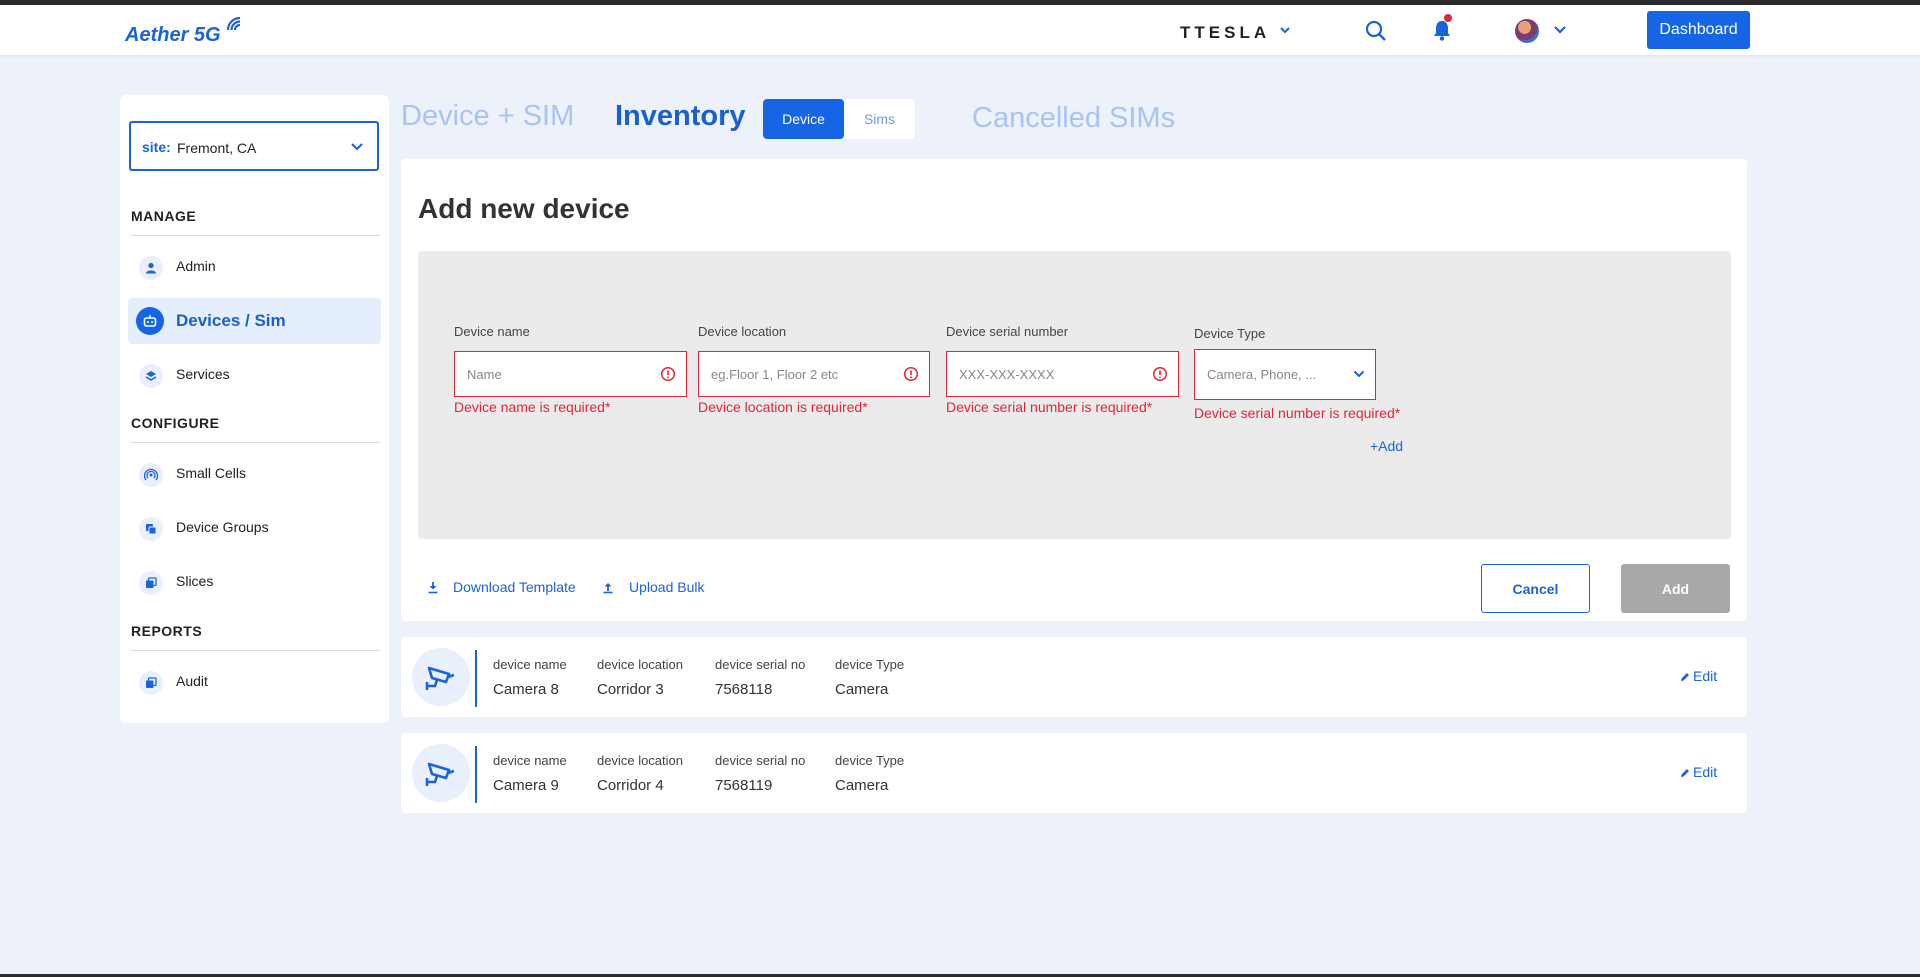 The height and width of the screenshot is (977, 1920). I want to click on device-serial-label: Device serial number, so click(1007, 331).